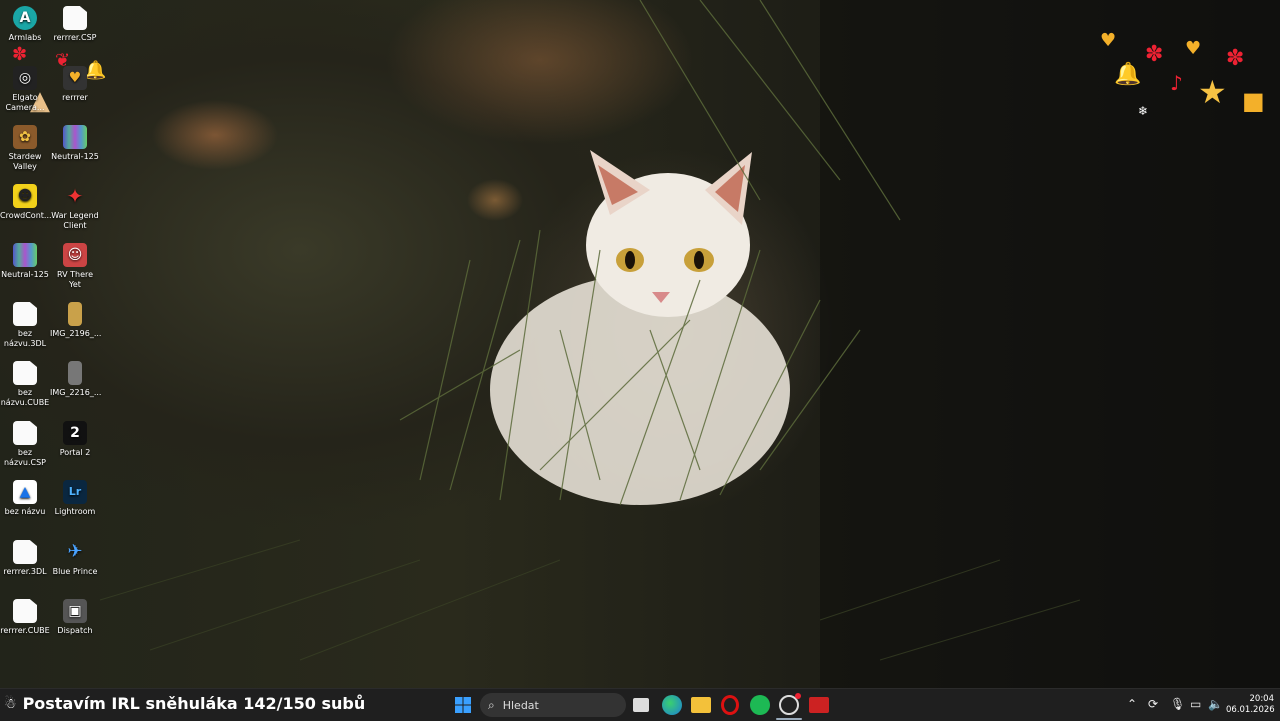 The width and height of the screenshot is (1280, 721). I want to click on desktop-icon-stardew-valley: ✿ Stardew Valley, so click(25, 148).